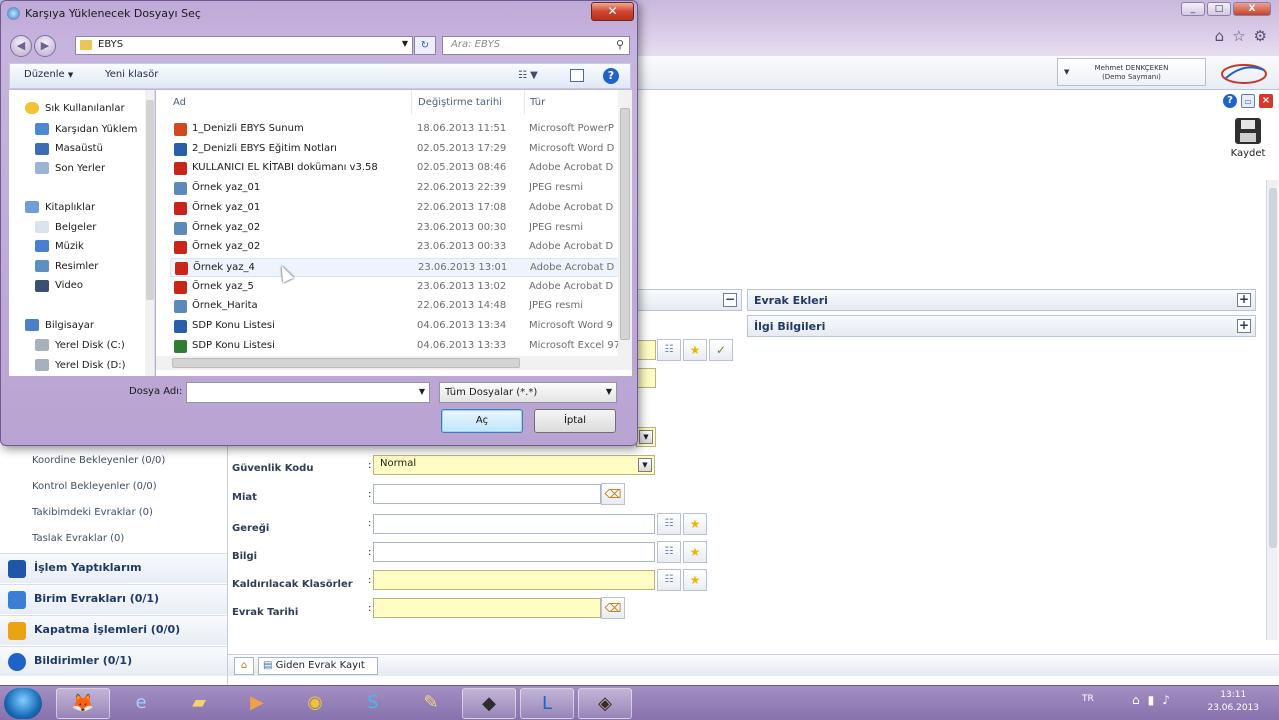 This screenshot has height=720, width=1279. Describe the element at coordinates (69, 246) in the screenshot. I see `nav-music: Müzik` at that location.